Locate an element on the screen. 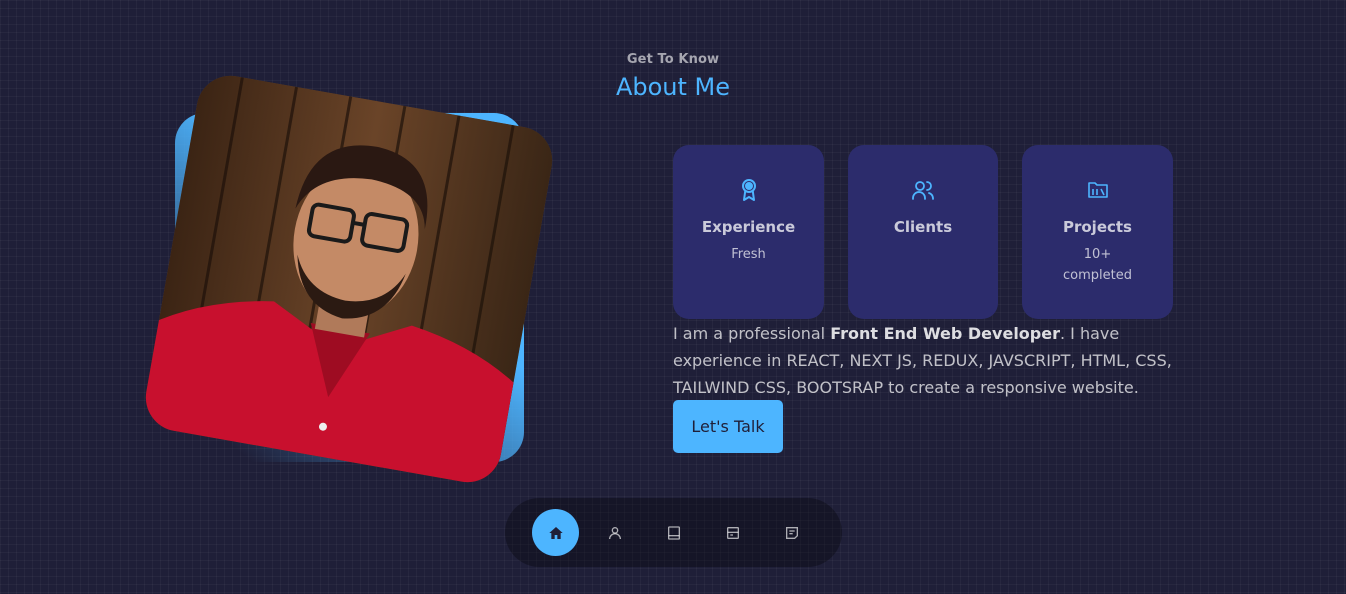 This screenshot has height=594, width=1346. nav-services is located at coordinates (732, 532).